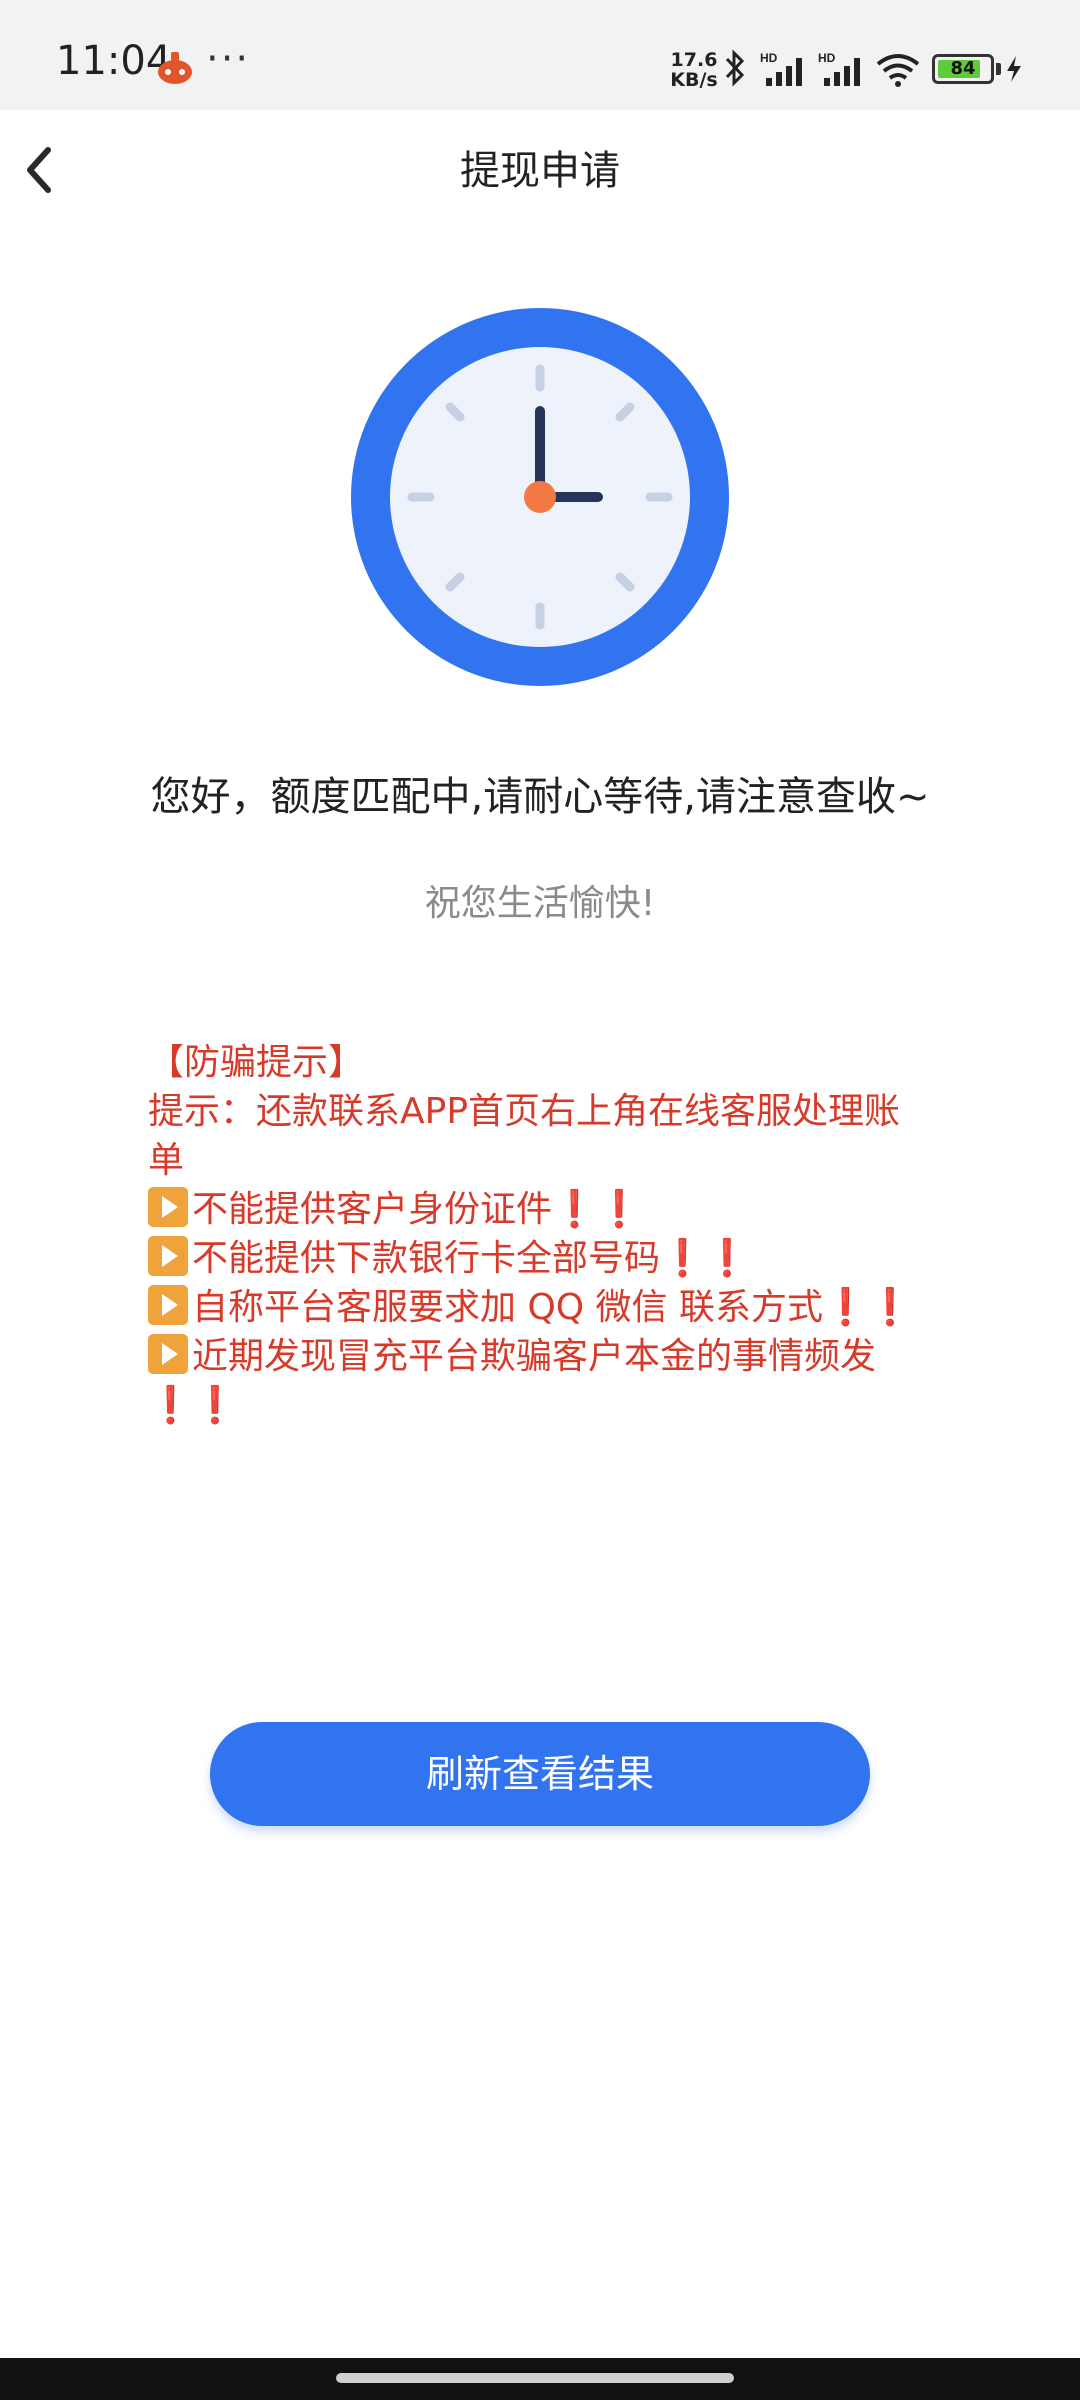  What do you see at coordinates (538, 1381) in the screenshot?
I see `notice-item: 近期发现冒充平台欺骗客户本金的事情频发 ❗❗` at bounding box center [538, 1381].